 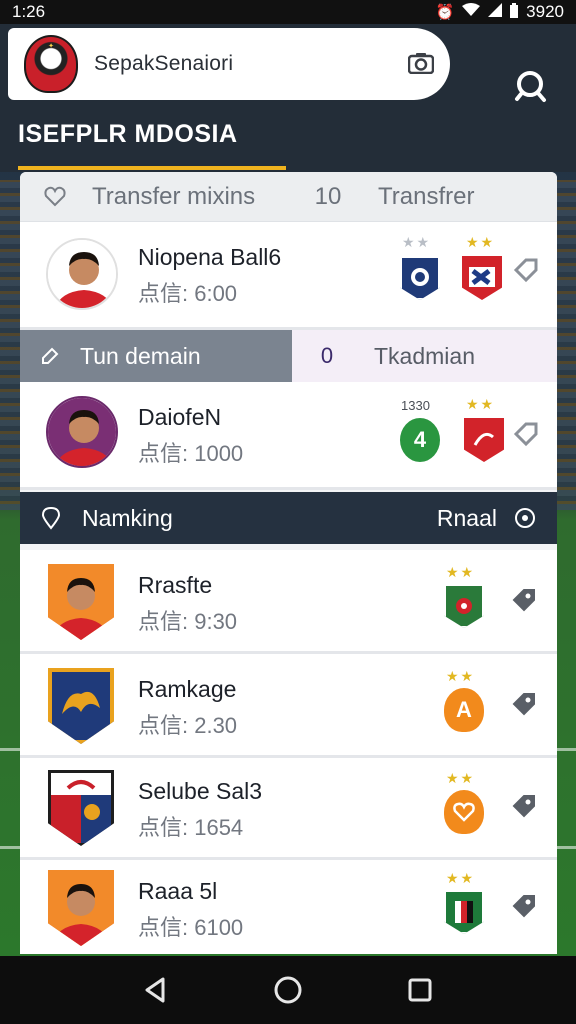 I want to click on list-item: Niopena Ball6 点信: 6:00 ★★ ★★, so click(x=288, y=276).